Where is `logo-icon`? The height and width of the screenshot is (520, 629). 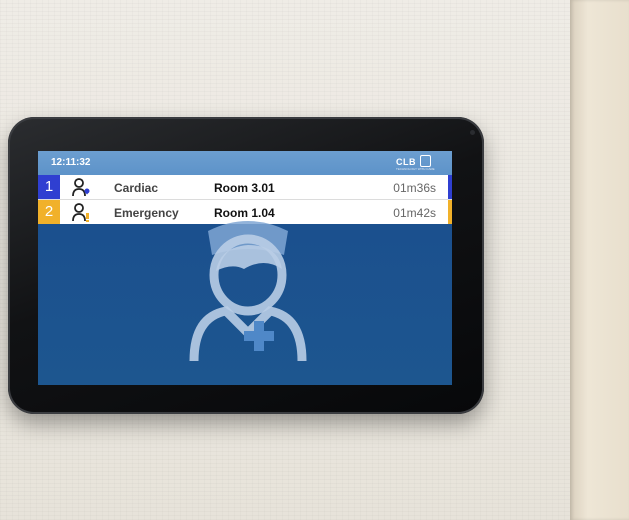
logo-icon is located at coordinates (425, 161).